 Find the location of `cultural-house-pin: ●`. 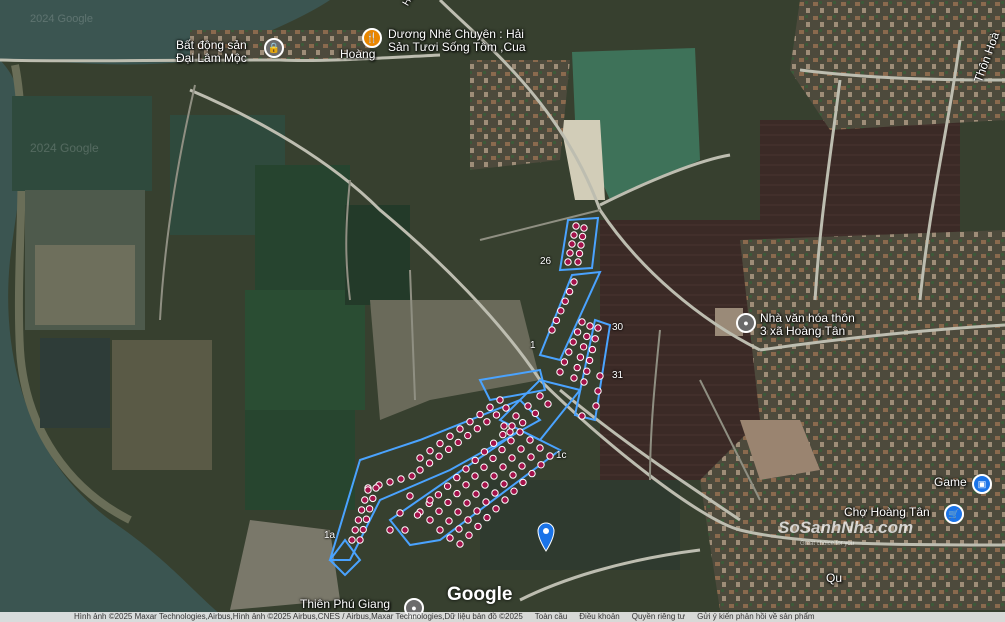

cultural-house-pin: ● is located at coordinates (746, 323).